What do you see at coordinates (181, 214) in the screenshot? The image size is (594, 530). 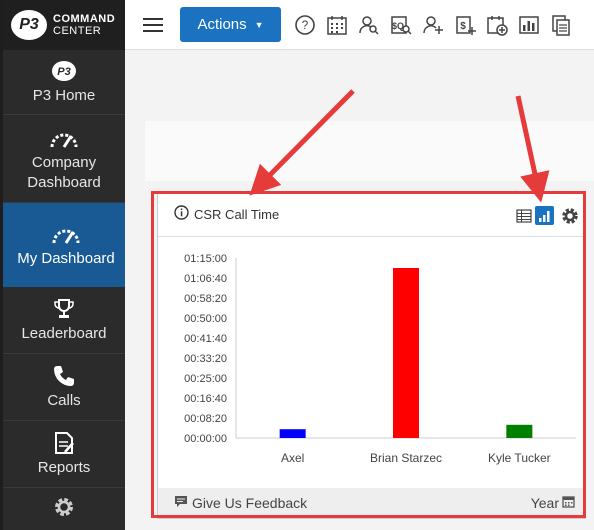 I see `info-icon` at bounding box center [181, 214].